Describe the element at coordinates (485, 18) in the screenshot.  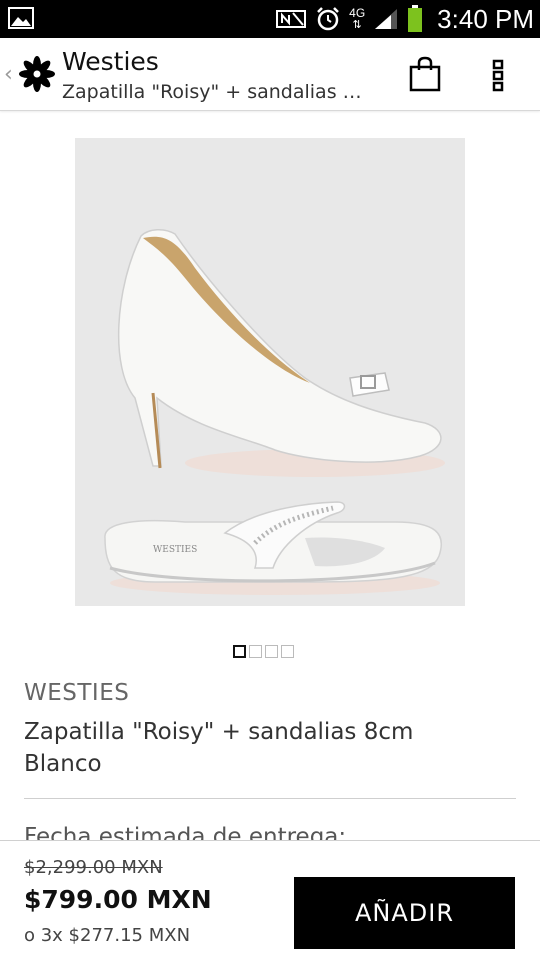
I see `status-time: 3:40 PM` at that location.